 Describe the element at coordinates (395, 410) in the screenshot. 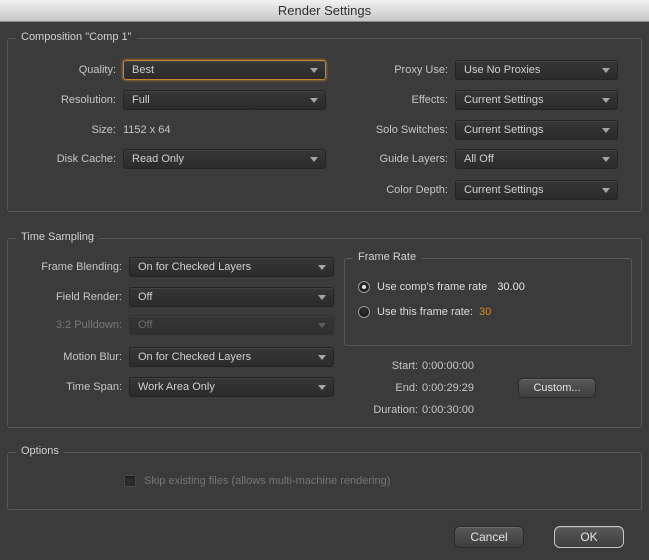

I see `duration-label: Duration:` at that location.